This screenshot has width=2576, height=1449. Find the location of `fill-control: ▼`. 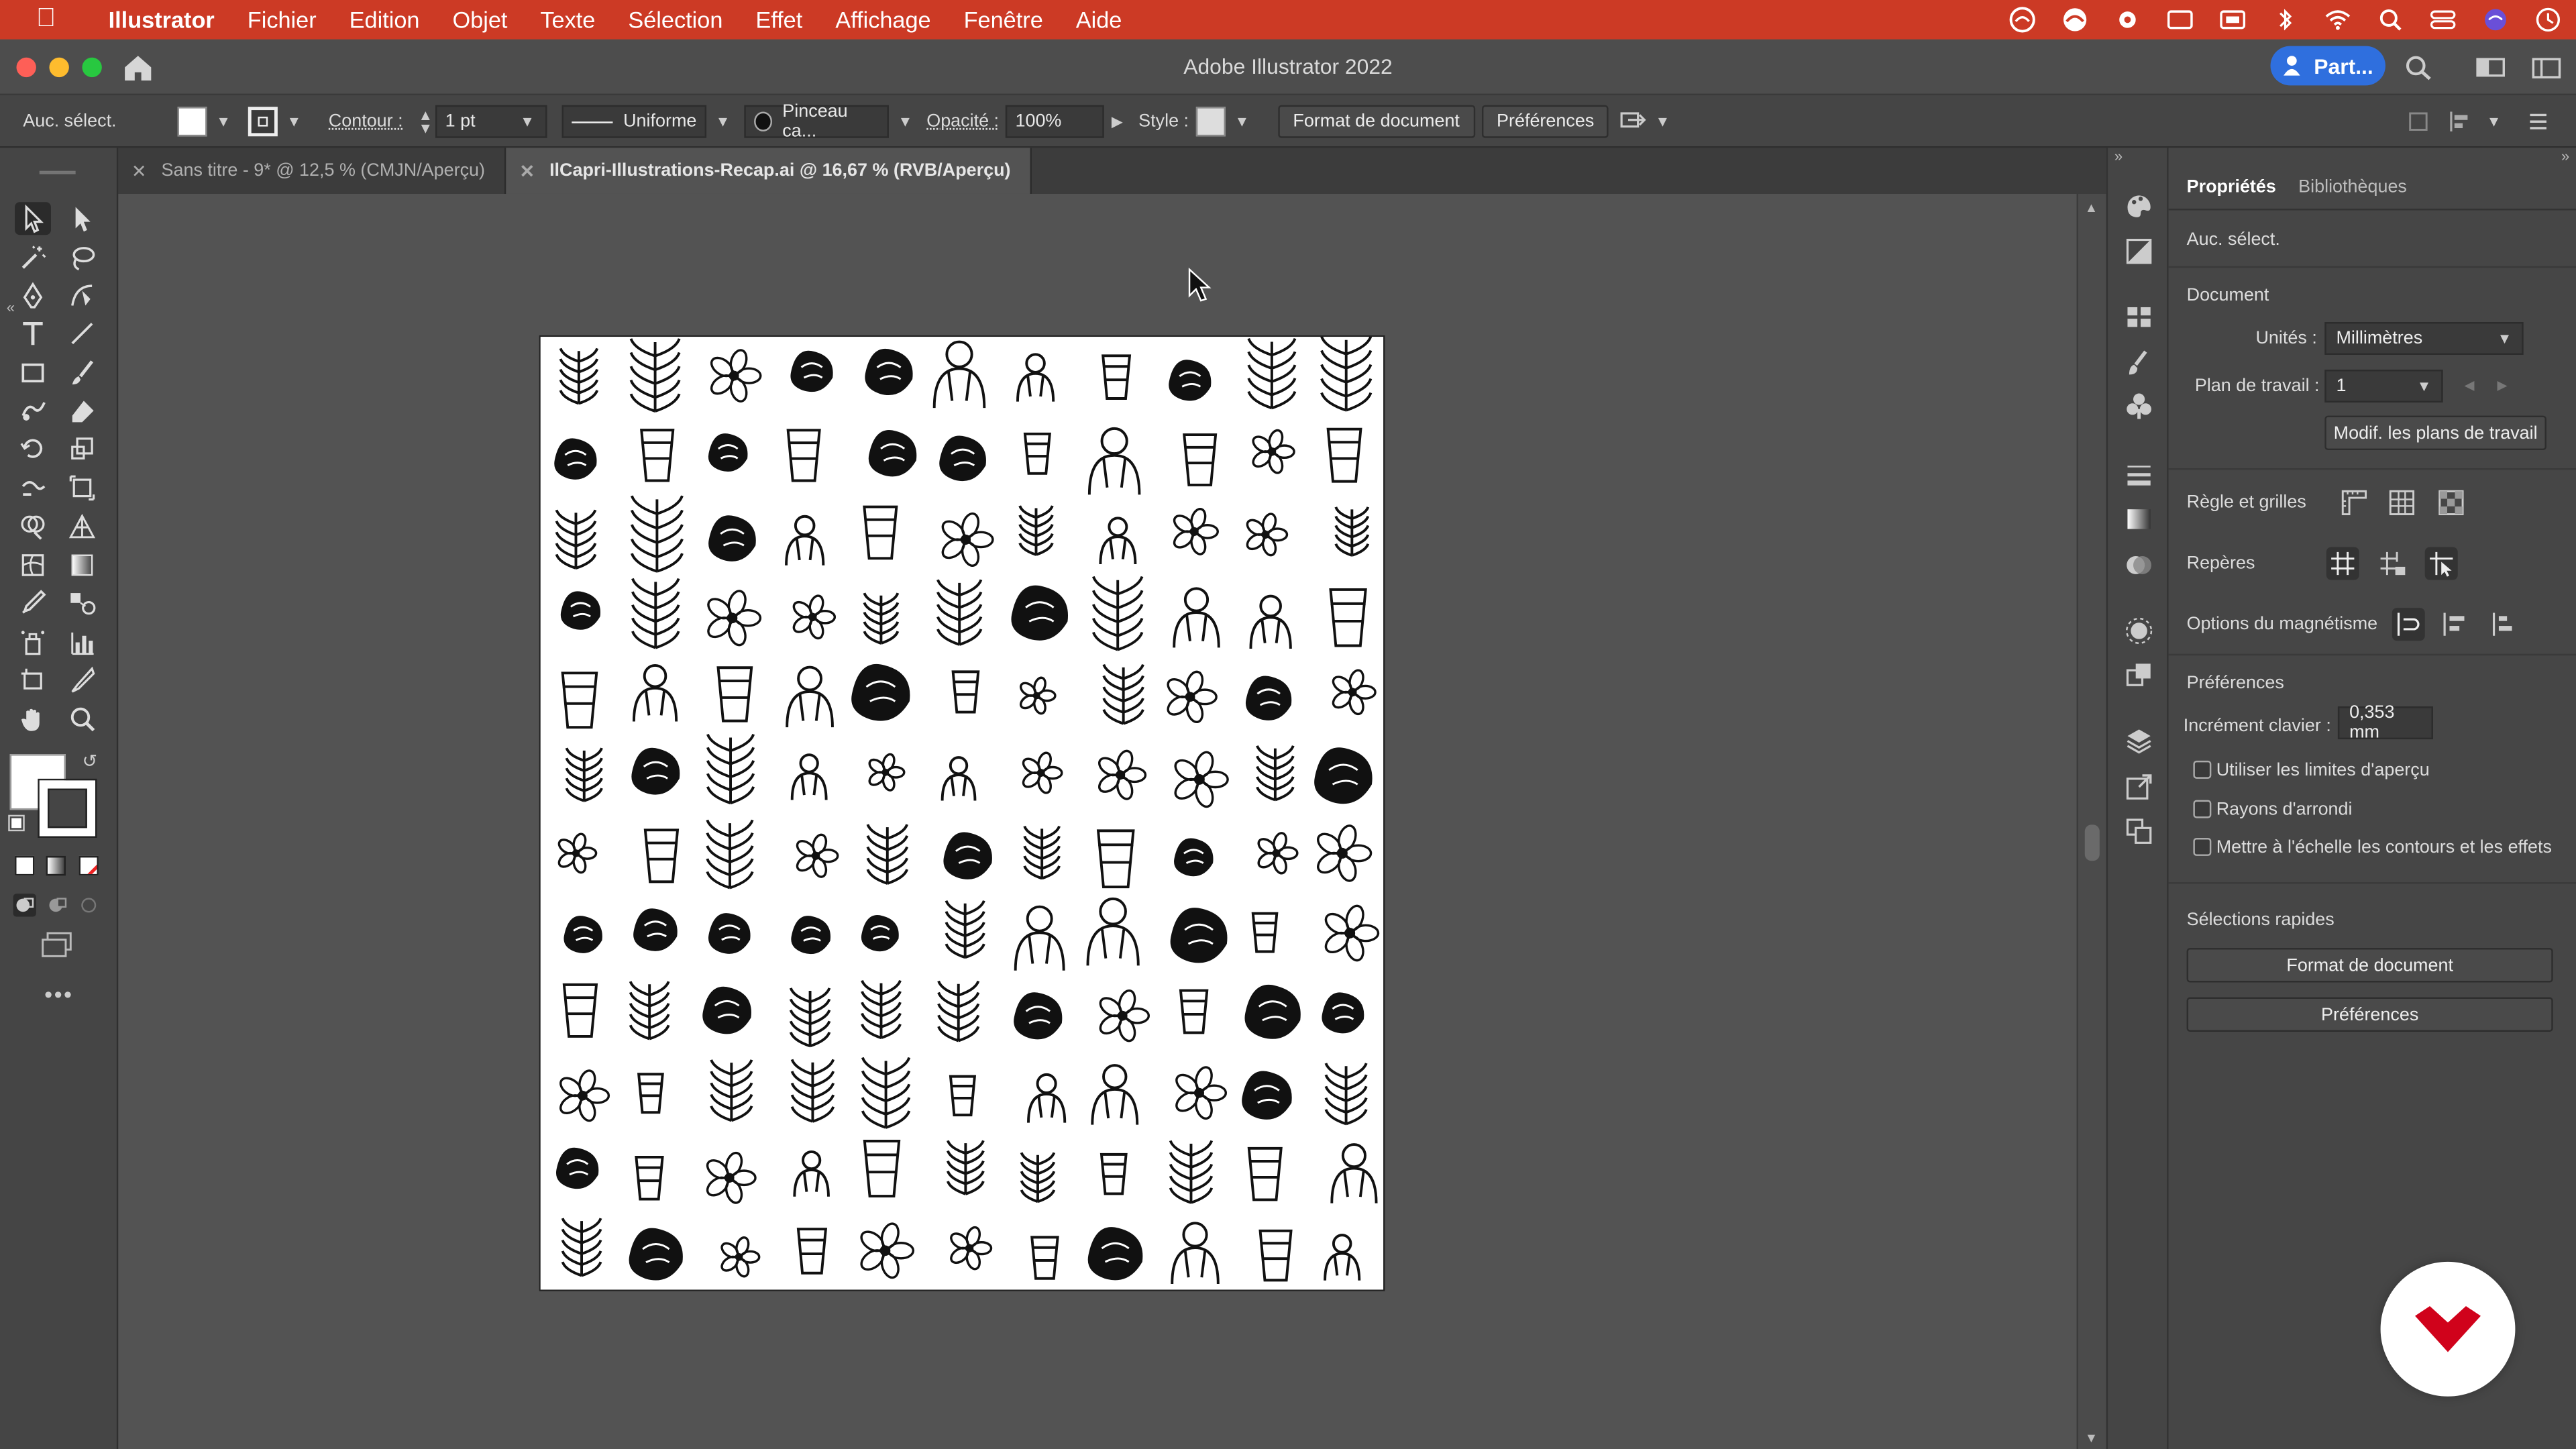

fill-control: ▼ is located at coordinates (205, 121).